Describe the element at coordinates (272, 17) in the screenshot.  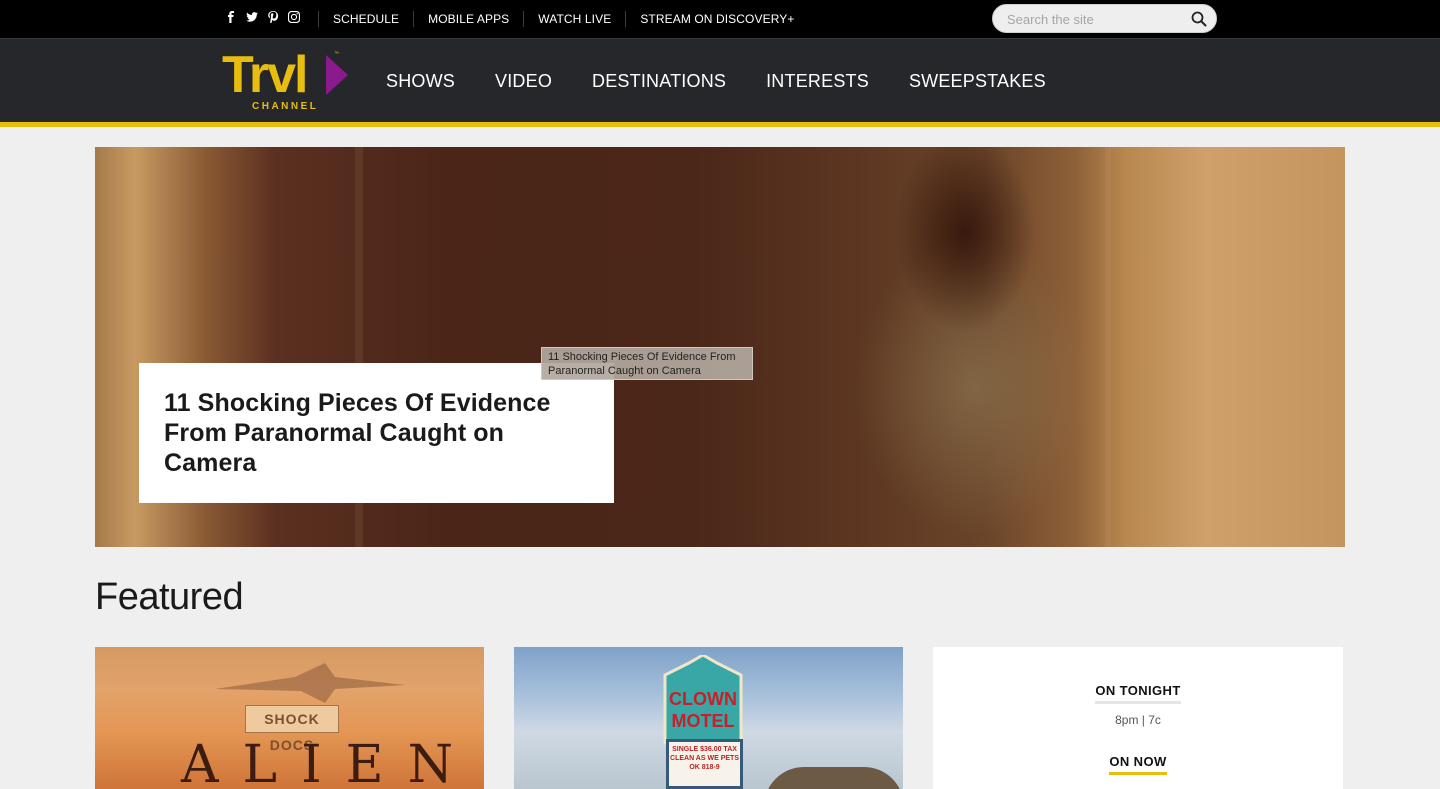
I see `pinterest-icon` at that location.